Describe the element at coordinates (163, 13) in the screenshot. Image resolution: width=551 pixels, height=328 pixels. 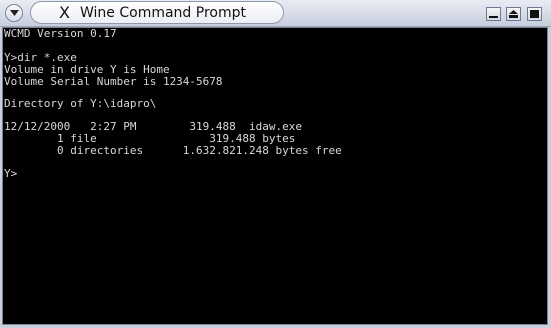
I see `window-title: Wine Command Prompt` at that location.